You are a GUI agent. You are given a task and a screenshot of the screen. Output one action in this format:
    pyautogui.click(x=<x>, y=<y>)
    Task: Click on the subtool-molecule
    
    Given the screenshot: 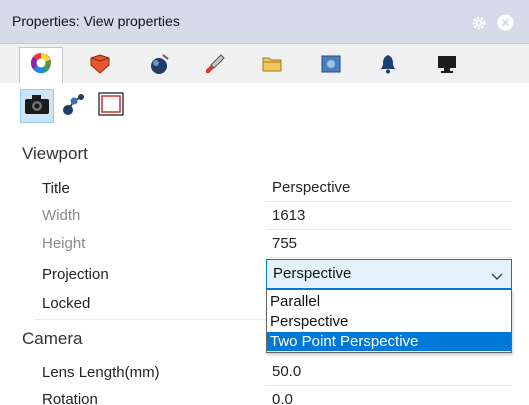 What is the action you would take?
    pyautogui.click(x=74, y=106)
    